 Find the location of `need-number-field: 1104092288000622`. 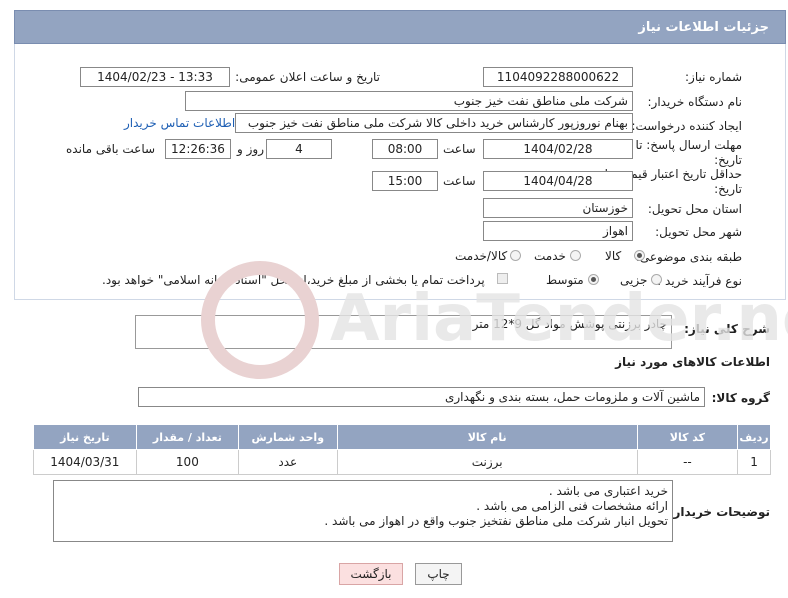

need-number-field: 1104092288000622 is located at coordinates (558, 77).